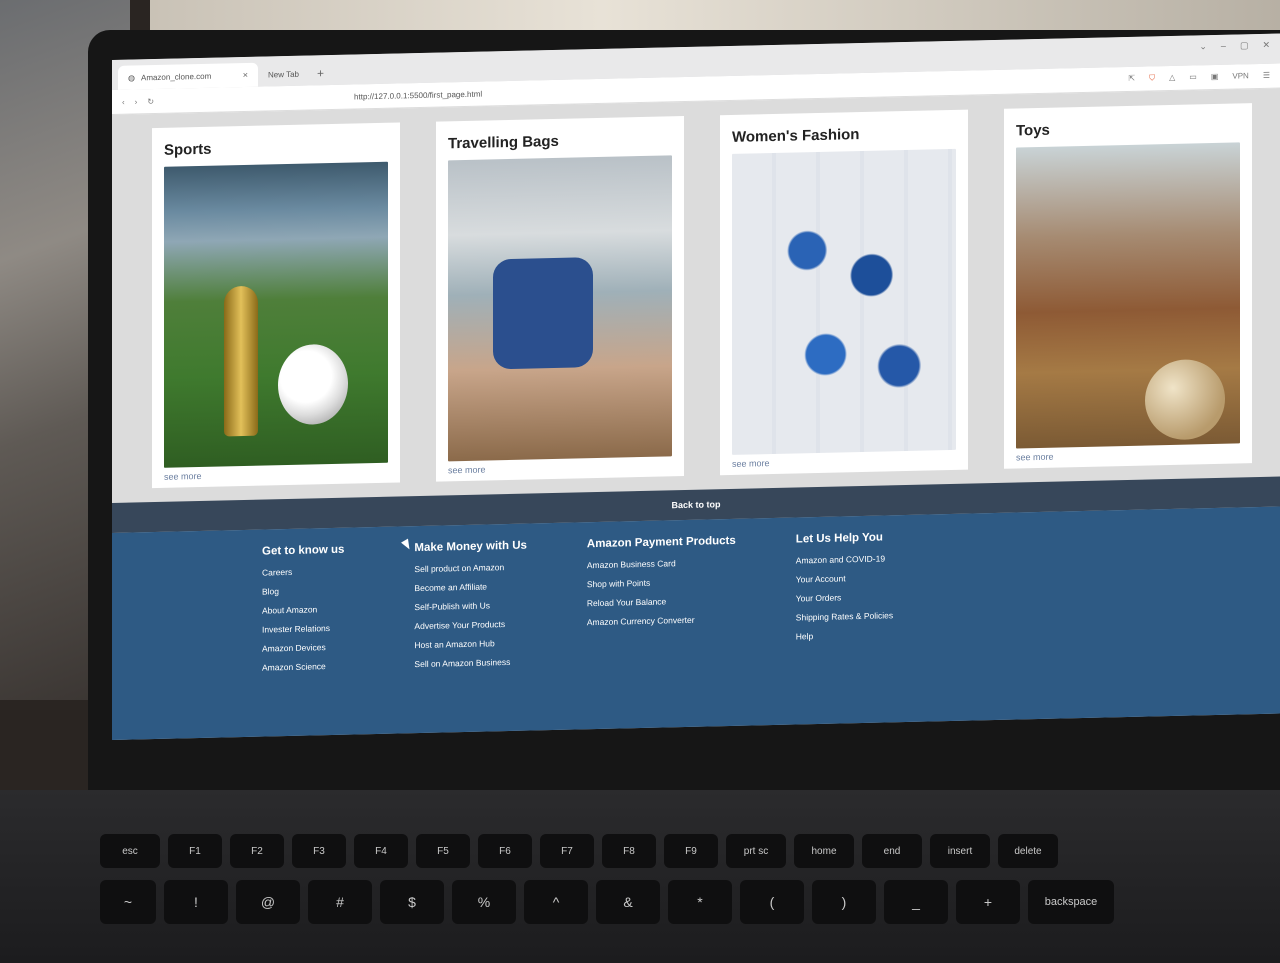 Image resolution: width=1280 pixels, height=963 pixels. Describe the element at coordinates (418, 95) in the screenshot. I see `url-field: http://127.0.0.1:5500/first_page.html` at that location.